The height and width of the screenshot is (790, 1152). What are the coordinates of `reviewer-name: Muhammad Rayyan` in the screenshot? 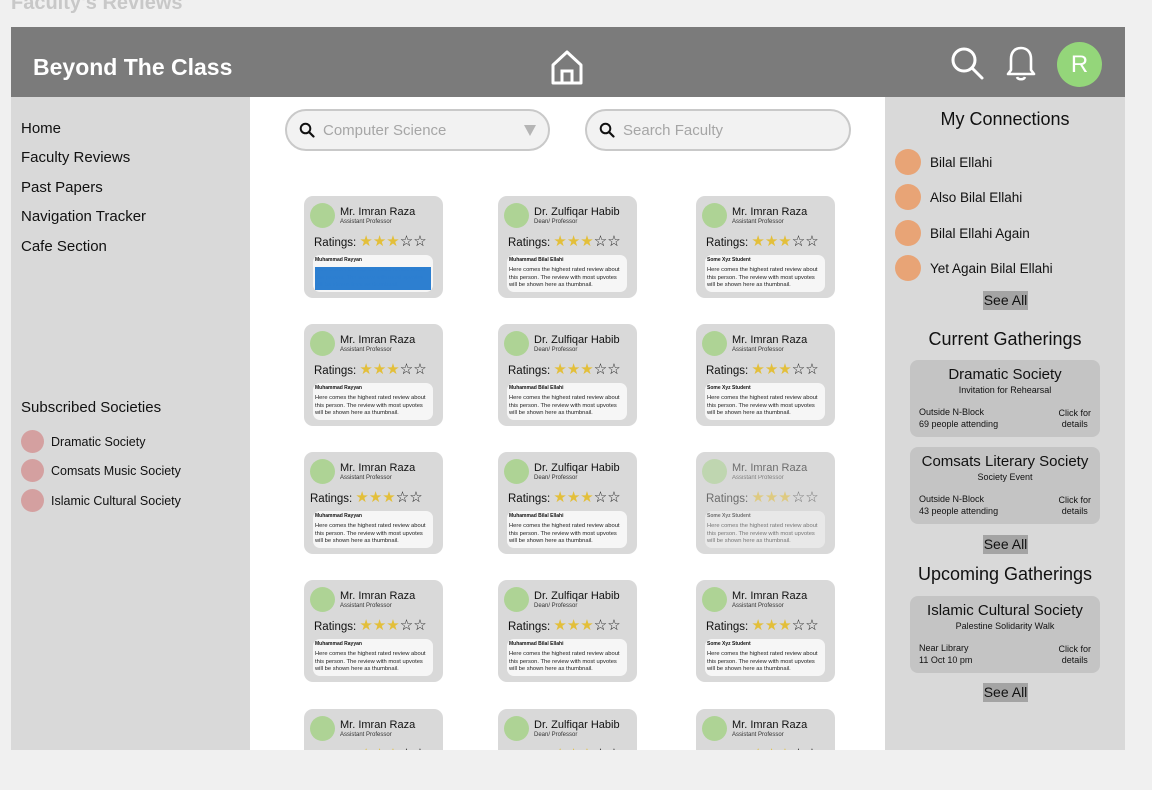 It's located at (338, 260).